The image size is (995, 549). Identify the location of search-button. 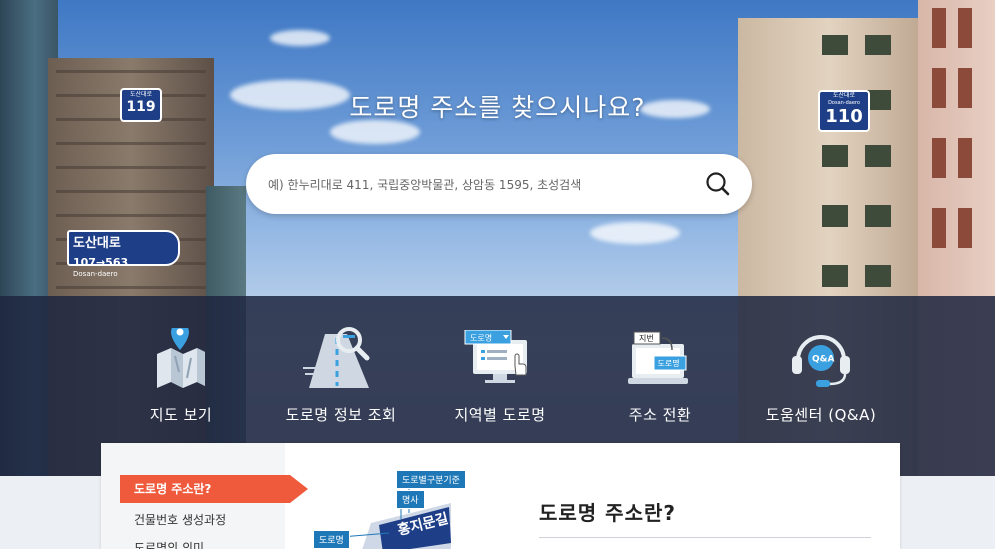
(718, 184).